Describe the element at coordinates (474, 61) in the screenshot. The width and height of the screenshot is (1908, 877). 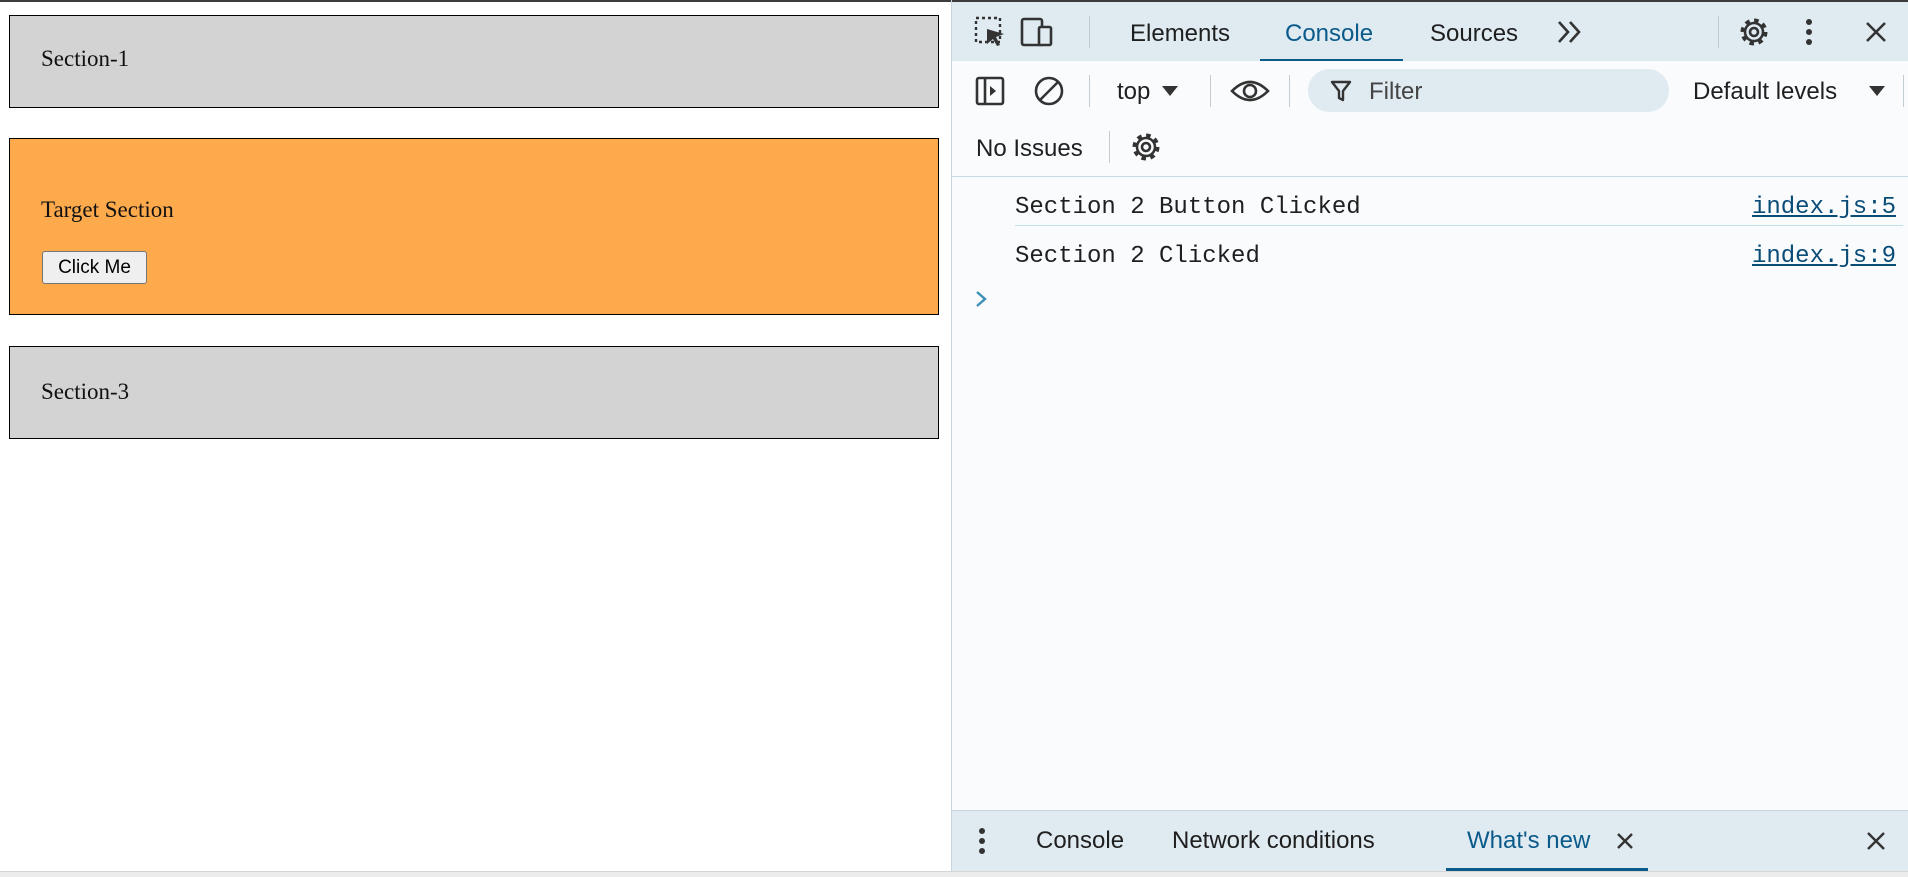
I see `section-1: Section-1` at that location.